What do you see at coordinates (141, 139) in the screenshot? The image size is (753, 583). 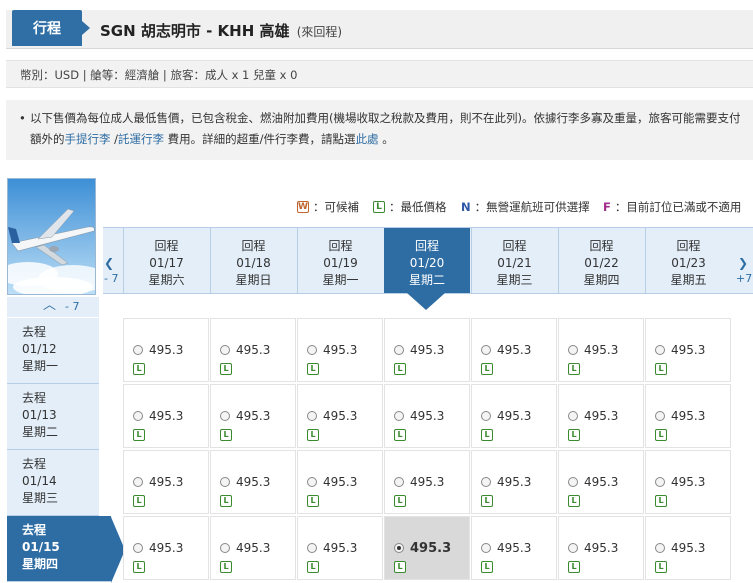 I see `checked-baggage-link: 託運行李` at bounding box center [141, 139].